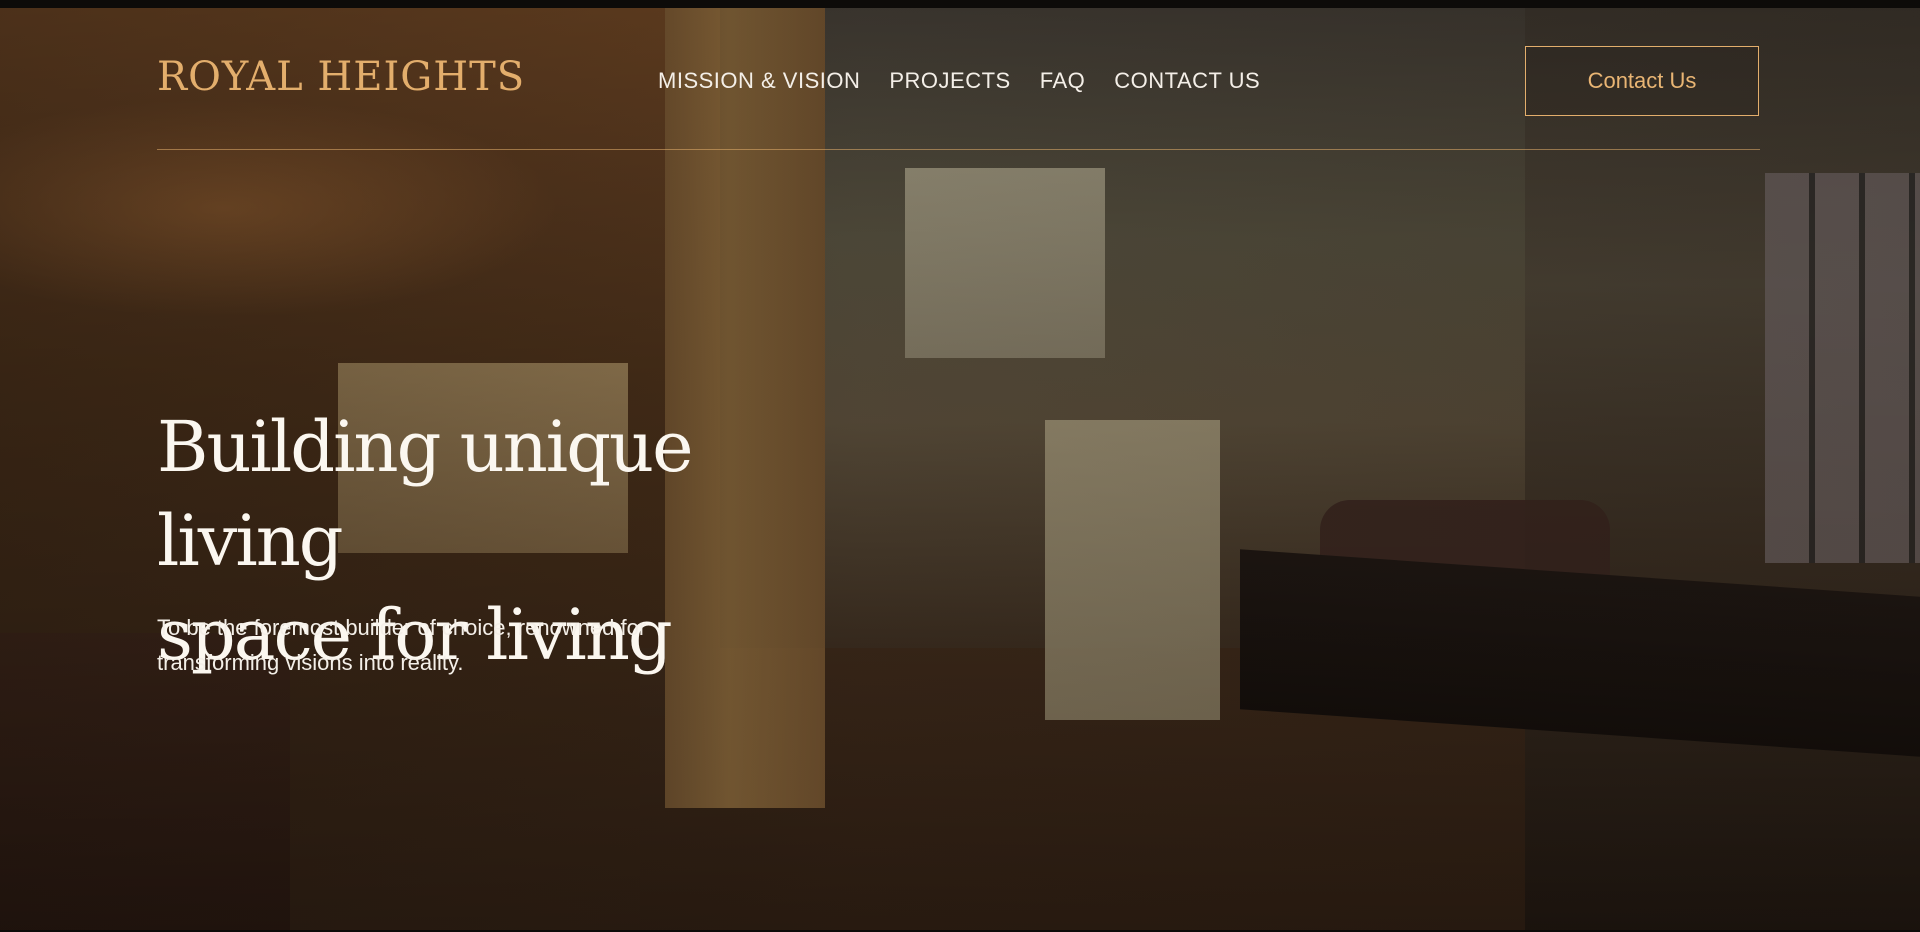 This screenshot has width=1920, height=932. I want to click on nav-item-contact-us: CONTACT US, so click(1187, 81).